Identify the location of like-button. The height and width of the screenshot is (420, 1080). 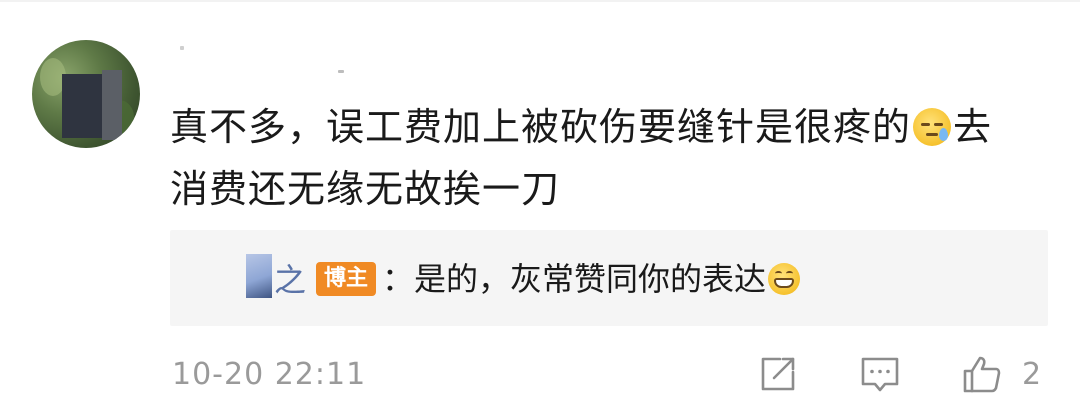
(982, 374).